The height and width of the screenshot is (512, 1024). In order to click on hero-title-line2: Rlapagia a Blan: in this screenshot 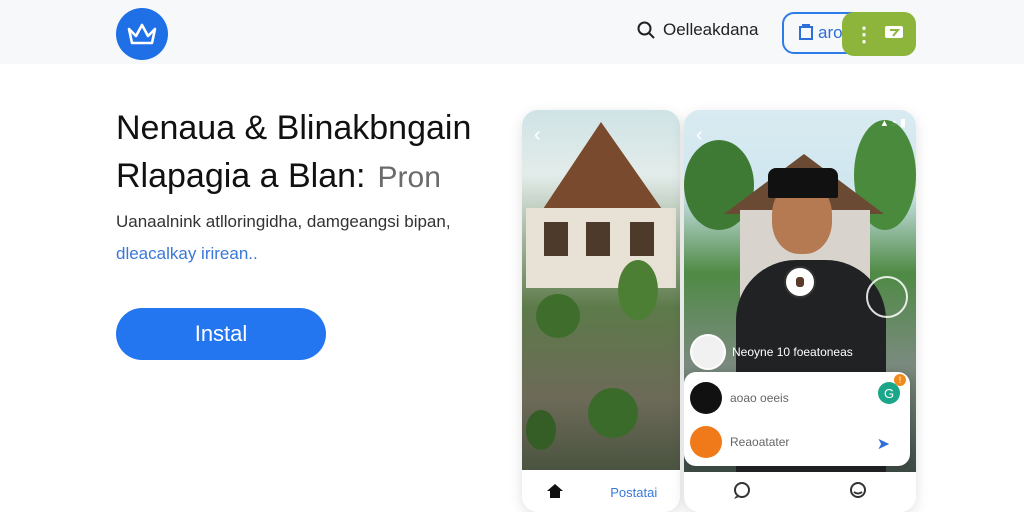, I will do `click(241, 176)`.